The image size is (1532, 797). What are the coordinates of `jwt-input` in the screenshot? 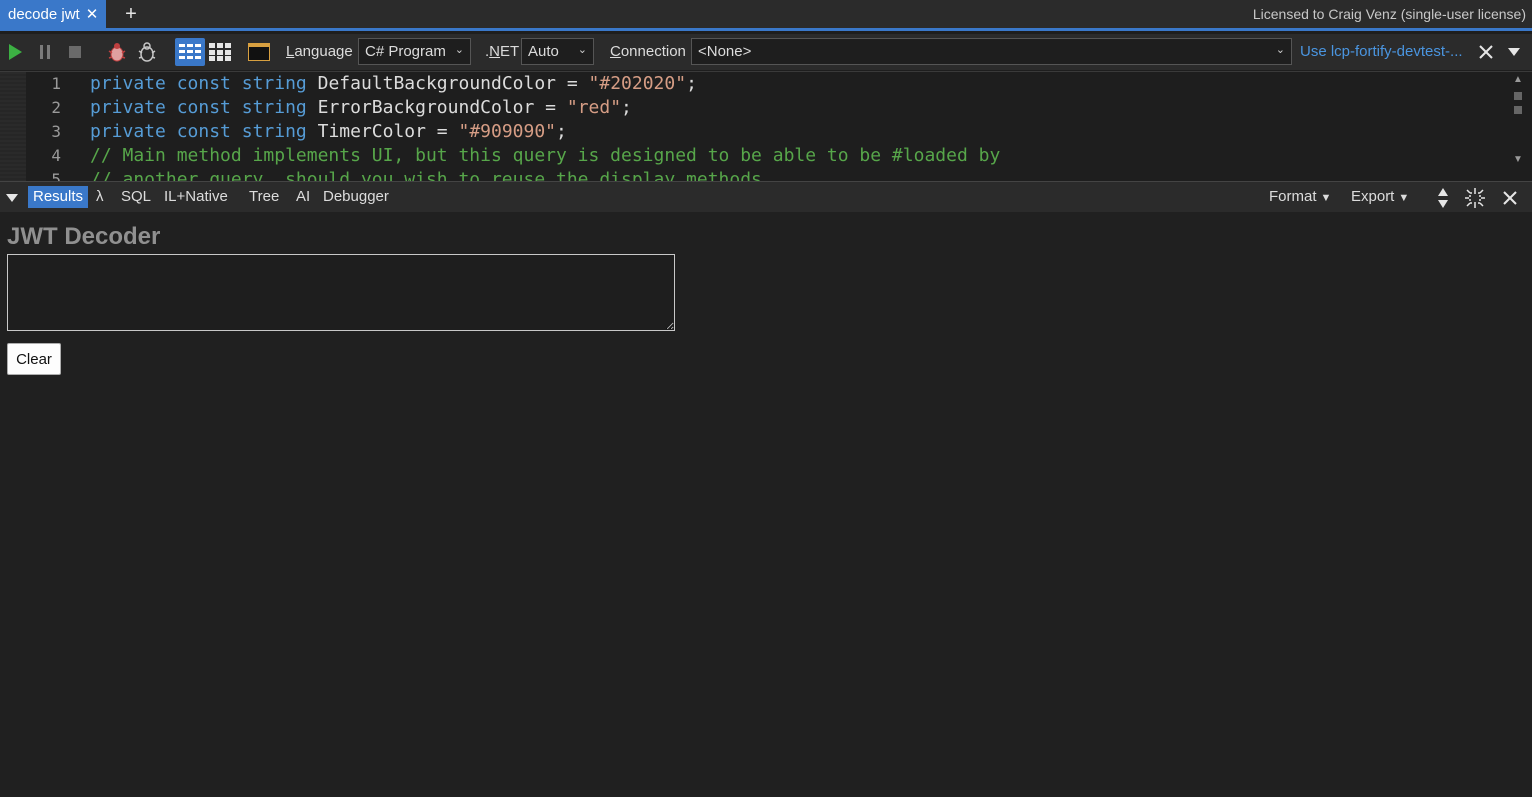 It's located at (341, 292).